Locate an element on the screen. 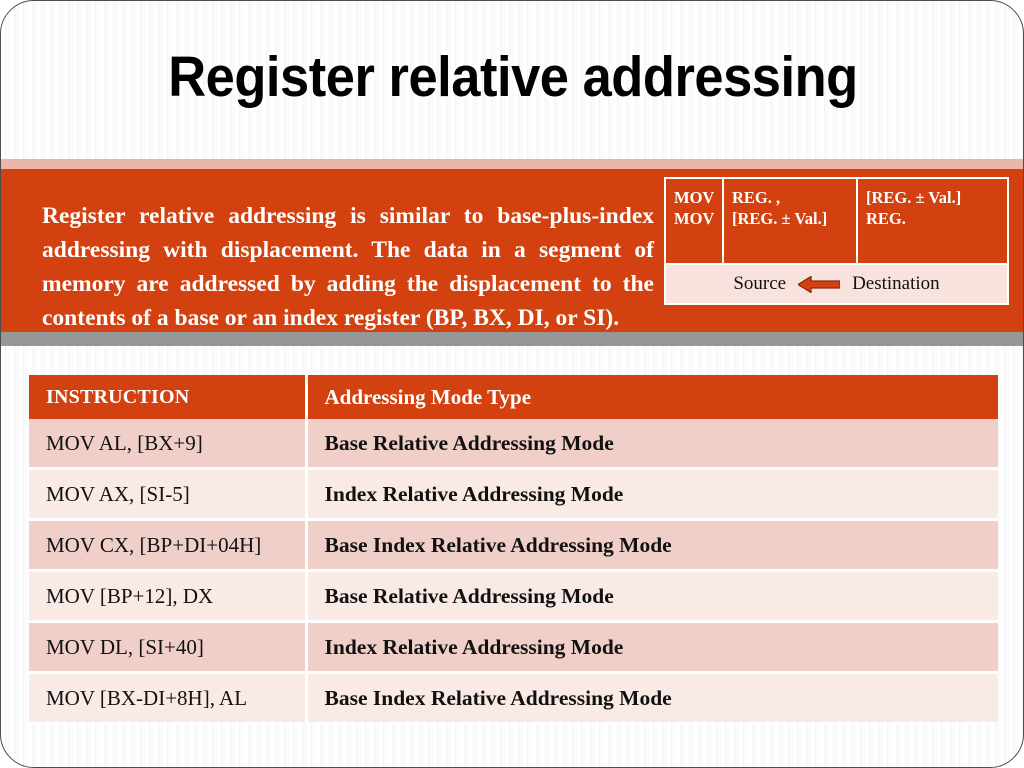 Image resolution: width=1024 pixels, height=768 pixels. syntax-source-line-2: [REG. ± Val.] is located at coordinates (780, 218).